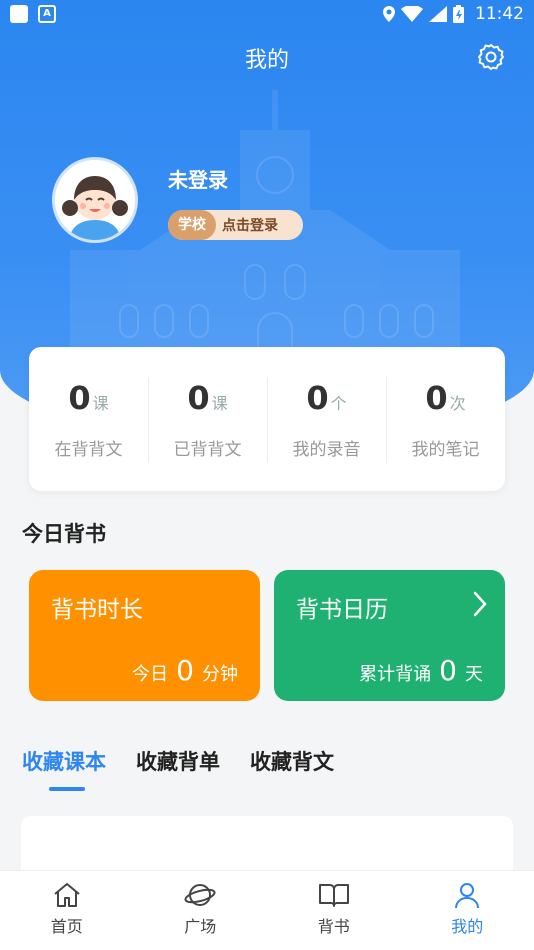 The image size is (534, 950). I want to click on today-section-title: 今日背书, so click(64, 534).